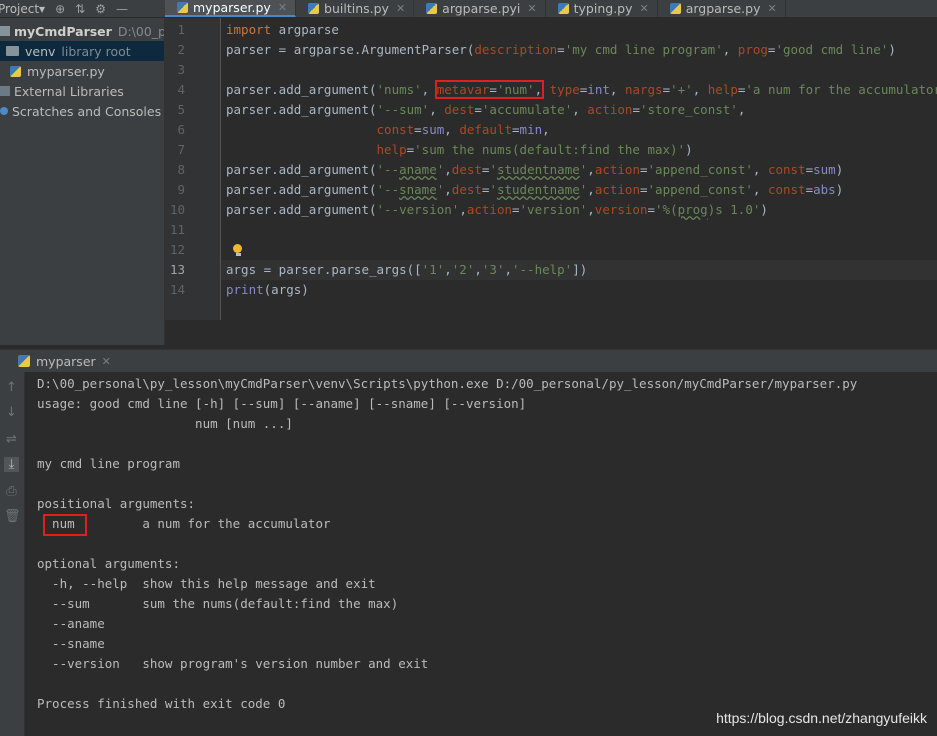 The image size is (937, 736). What do you see at coordinates (177, 269) in the screenshot?
I see `line-number: 13` at bounding box center [177, 269].